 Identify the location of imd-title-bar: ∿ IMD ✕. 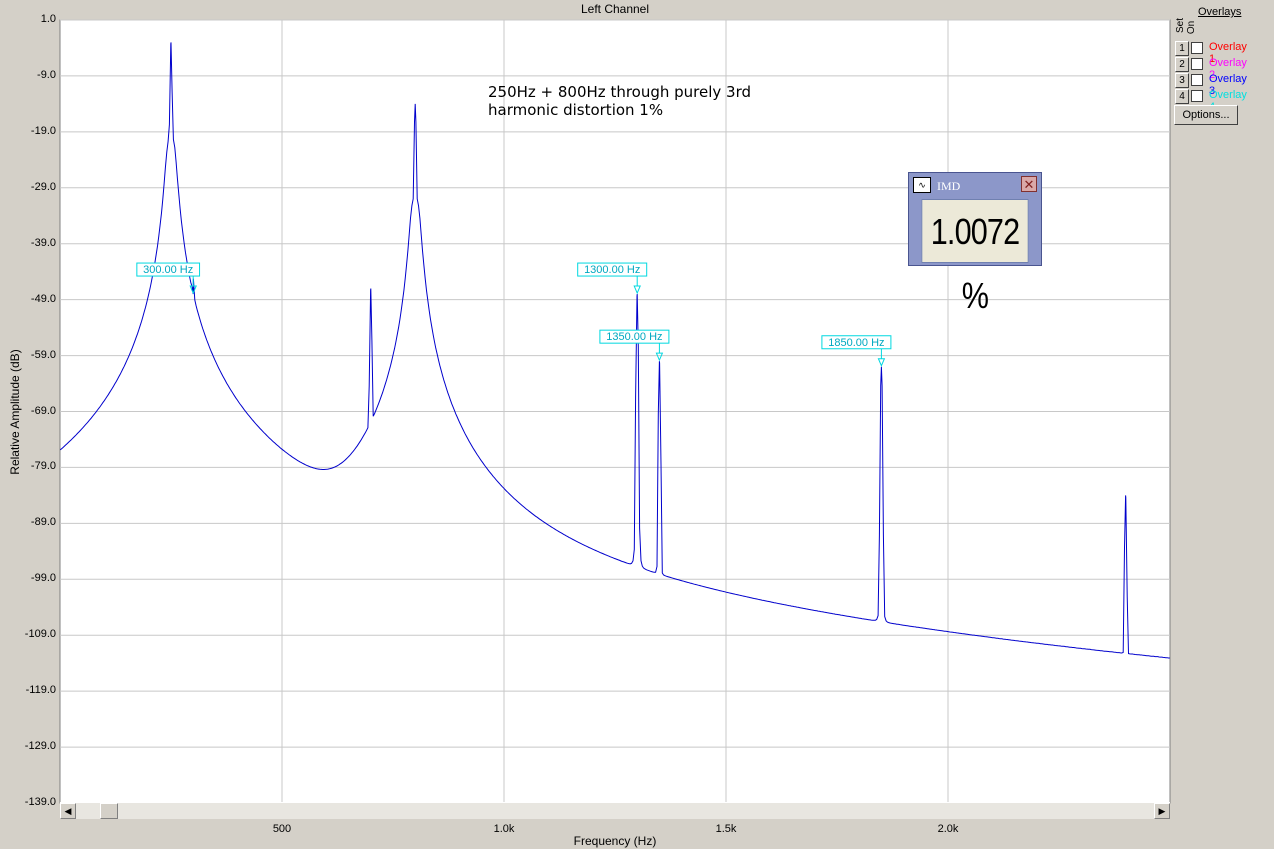
(975, 185).